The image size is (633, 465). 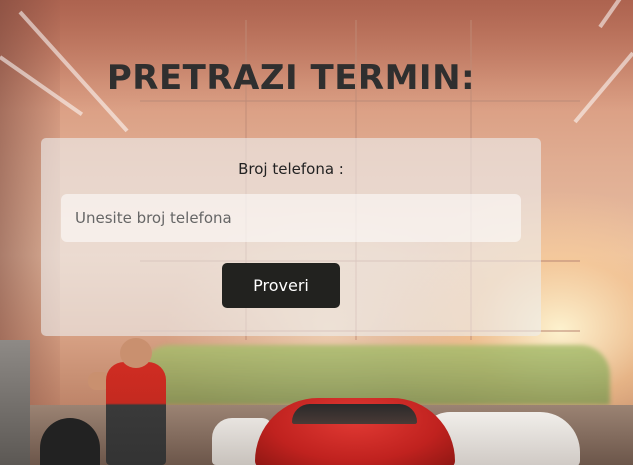 I want to click on mechanic-head, so click(x=136, y=353).